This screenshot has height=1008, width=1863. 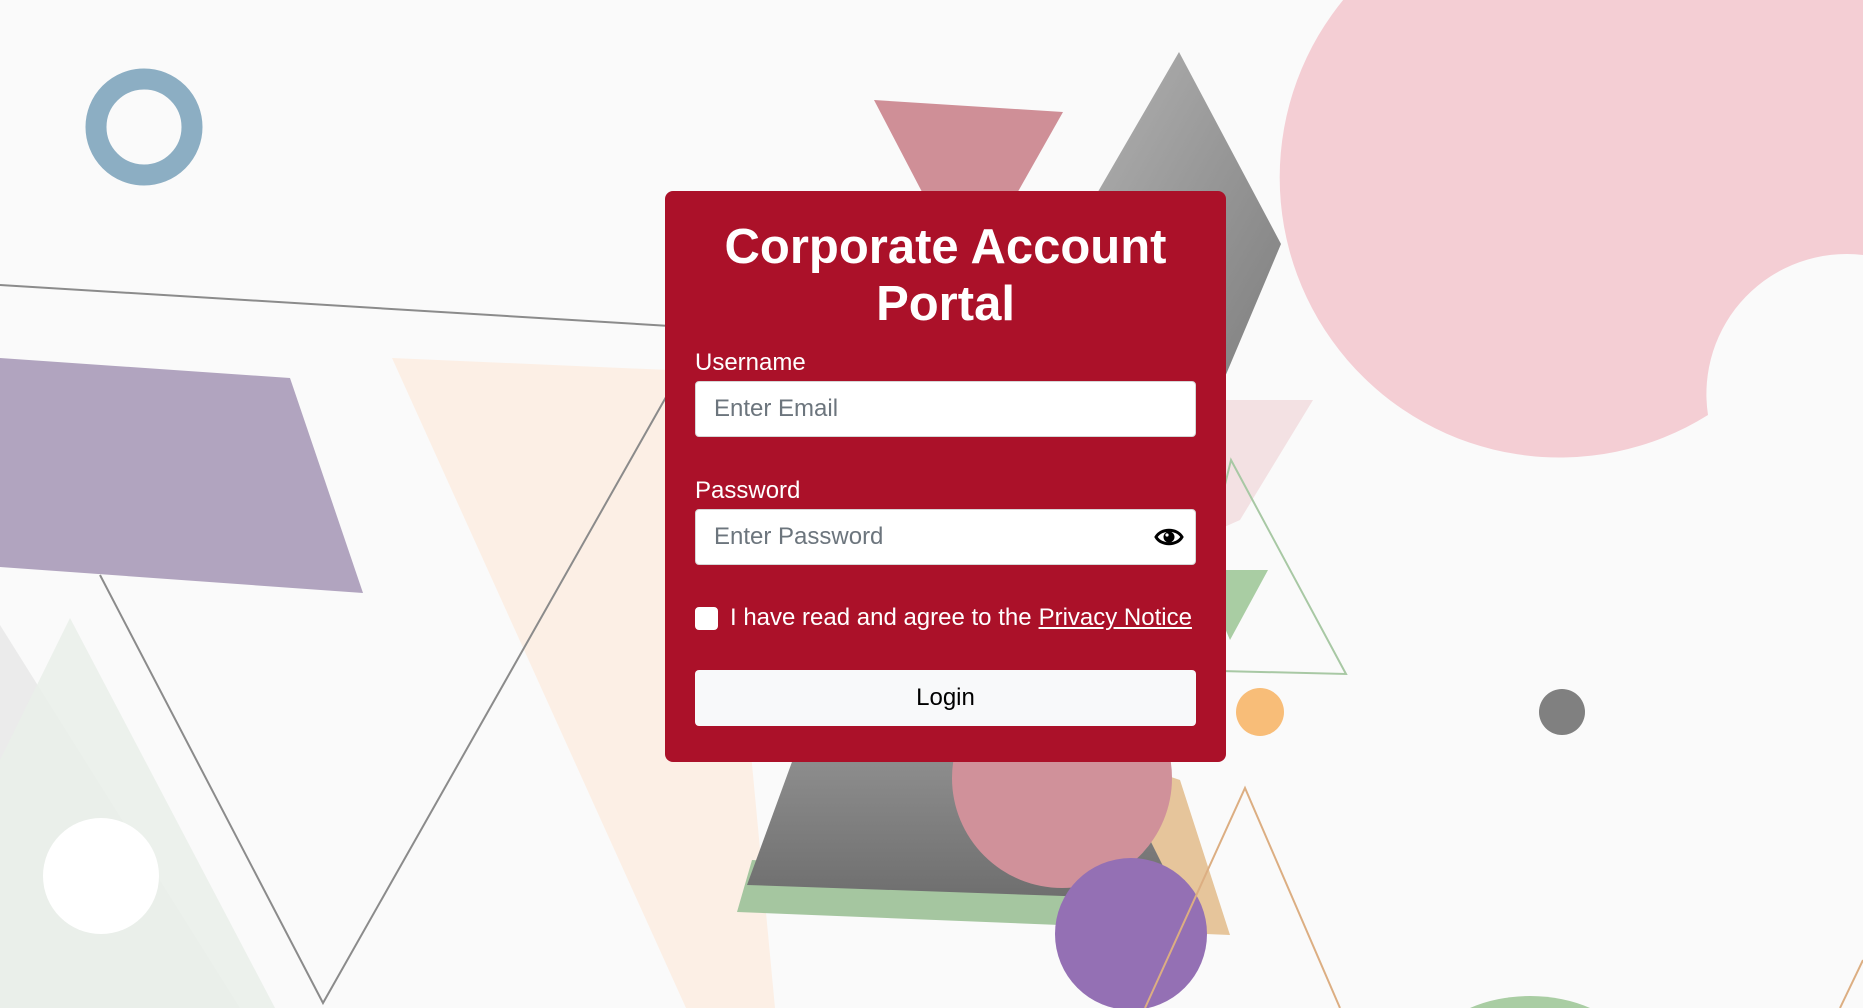 What do you see at coordinates (1115, 618) in the screenshot?
I see `privacy-notice-link: Privacy Notice` at bounding box center [1115, 618].